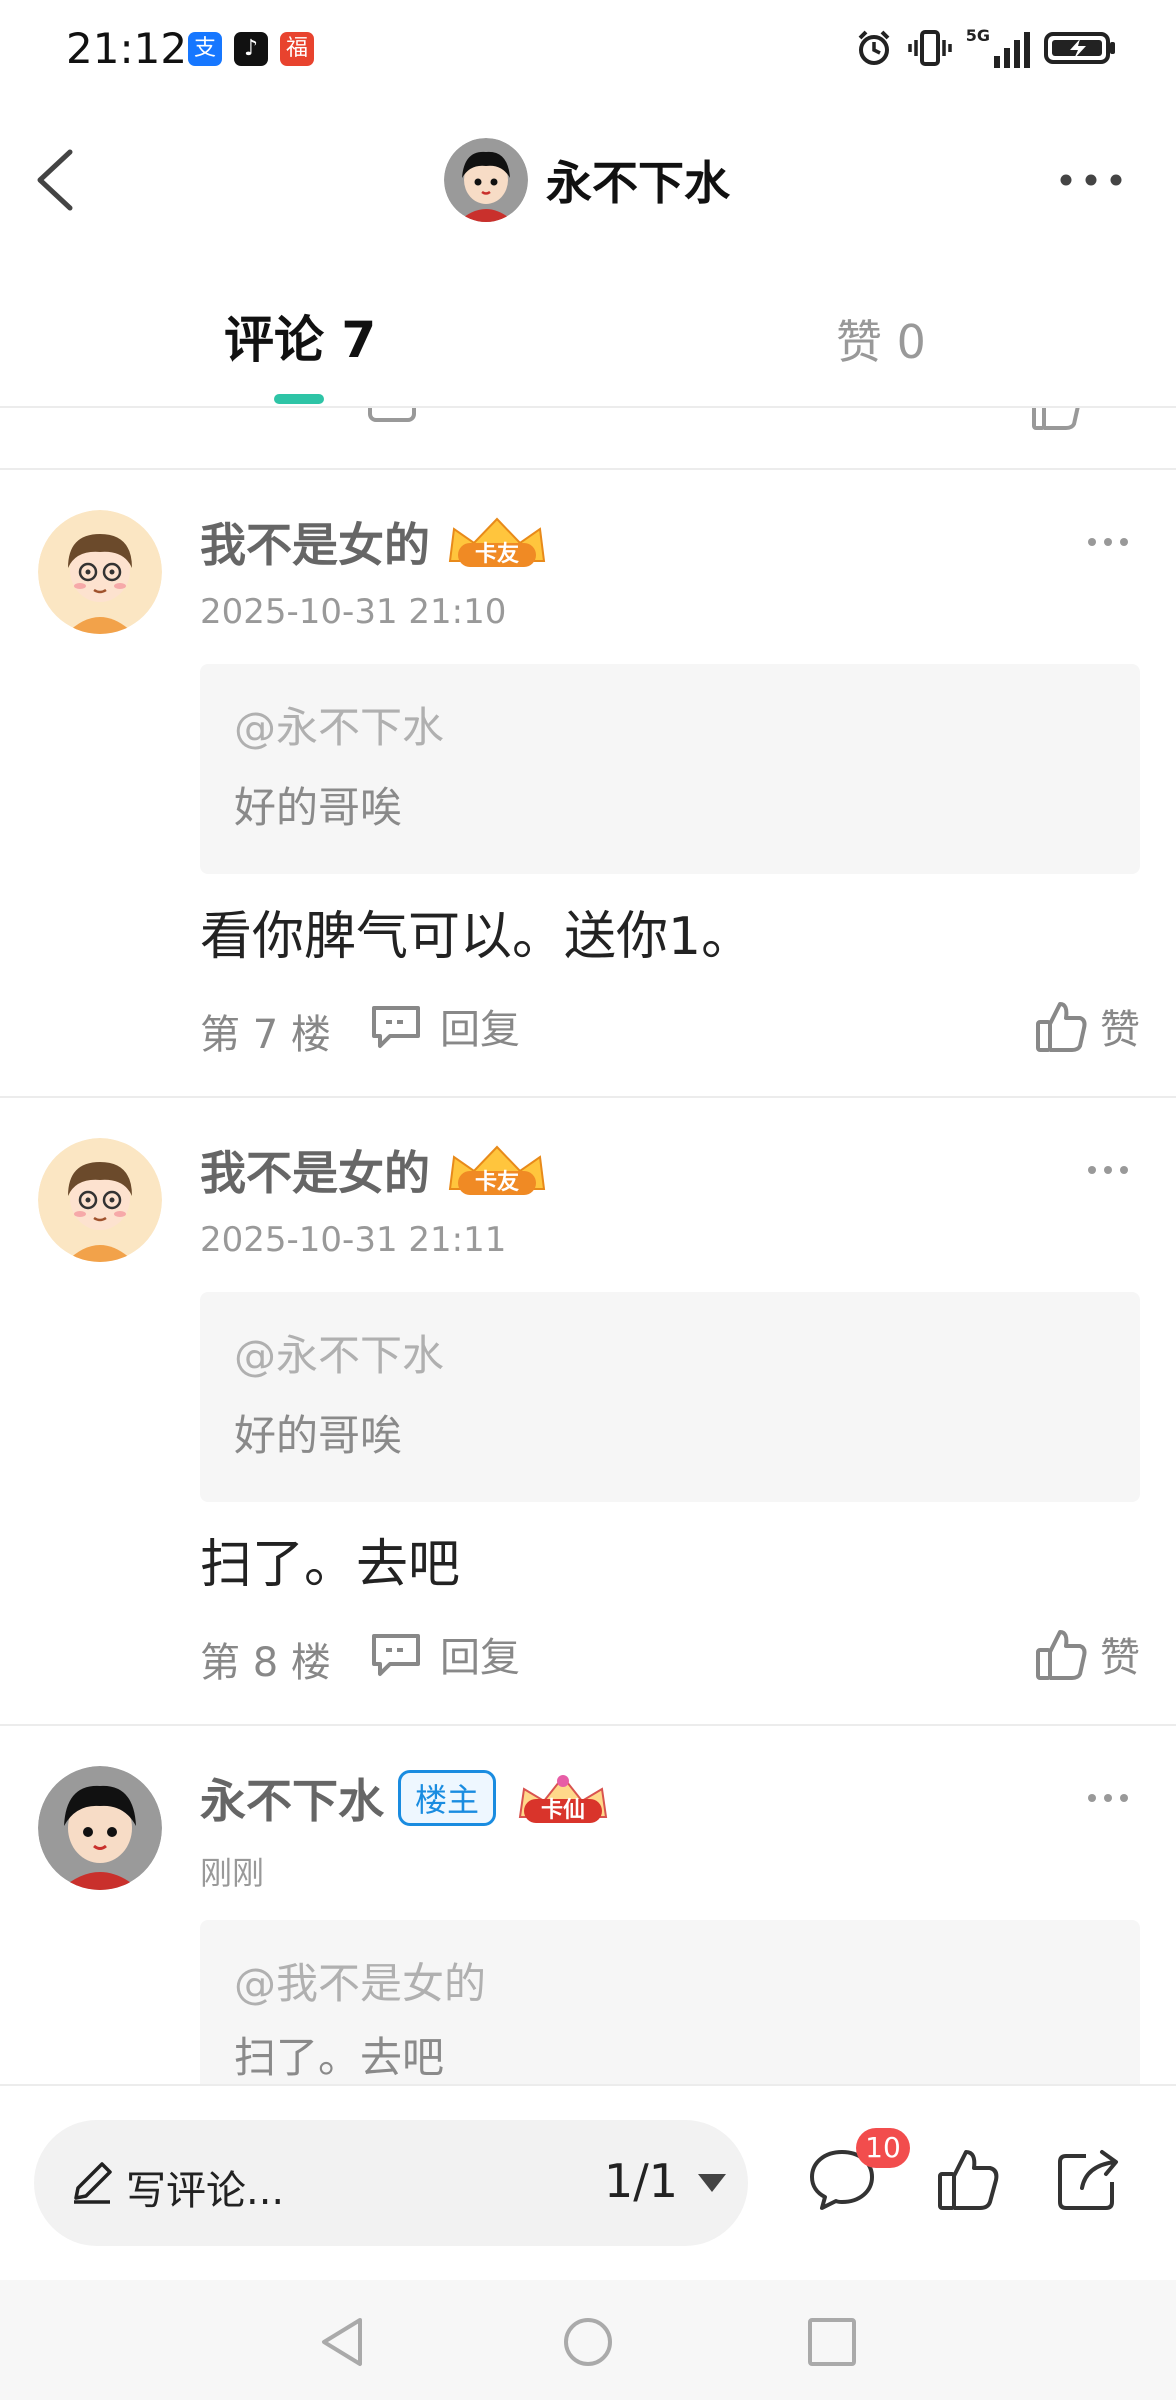  I want to click on tiktok-icon: ♪, so click(251, 49).